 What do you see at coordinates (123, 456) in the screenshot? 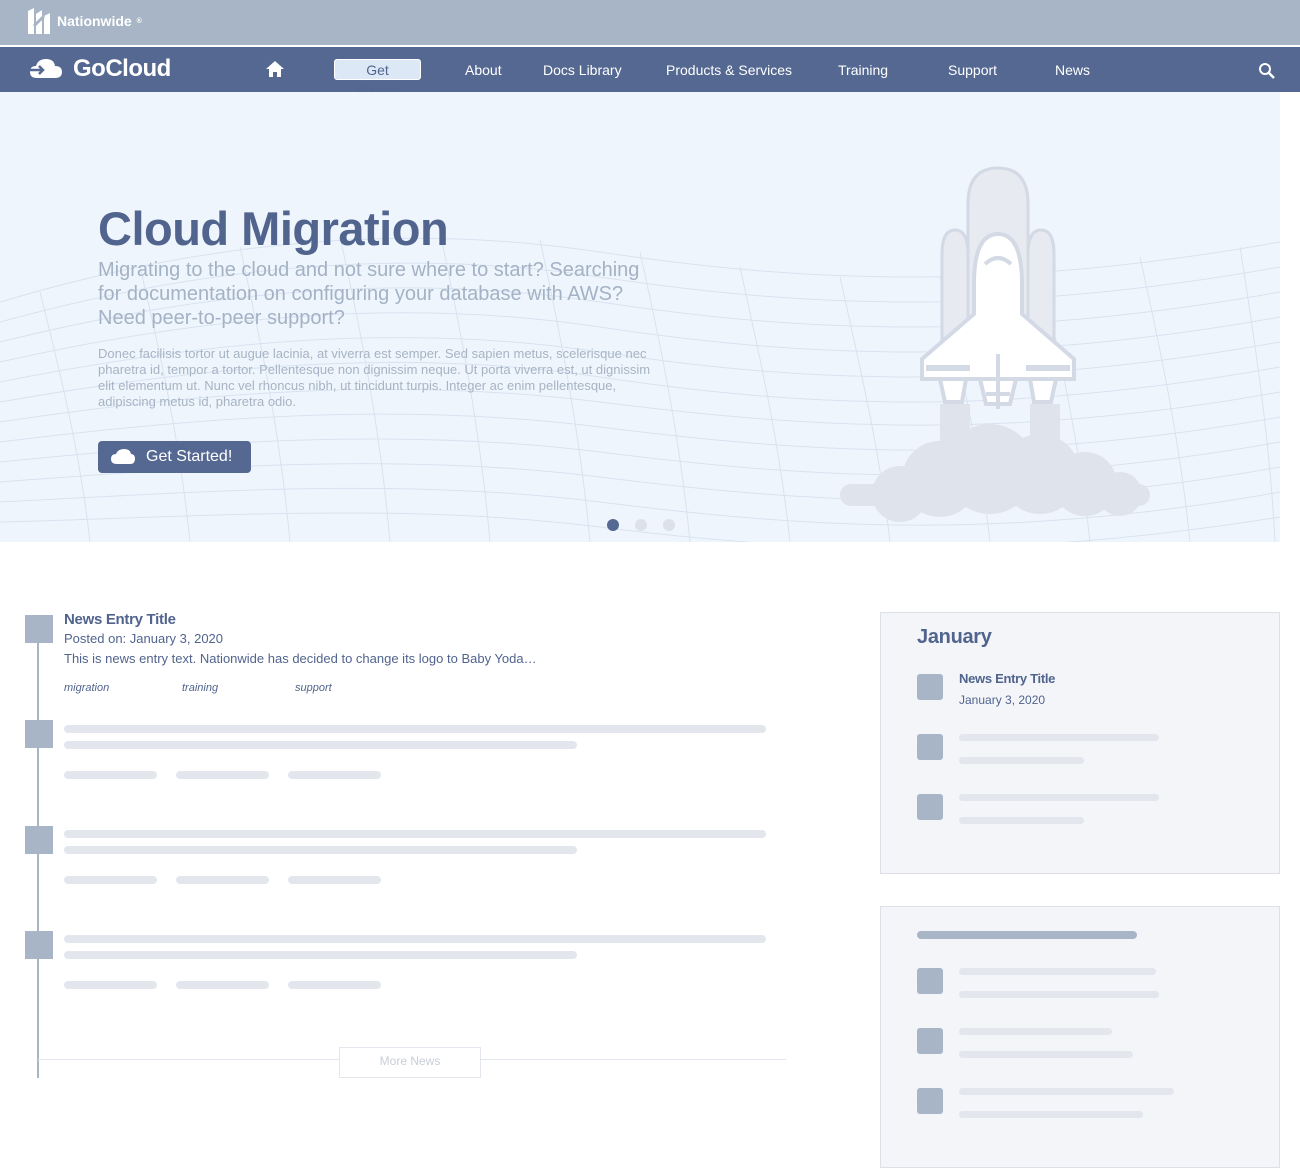
I see `cloud-icon` at bounding box center [123, 456].